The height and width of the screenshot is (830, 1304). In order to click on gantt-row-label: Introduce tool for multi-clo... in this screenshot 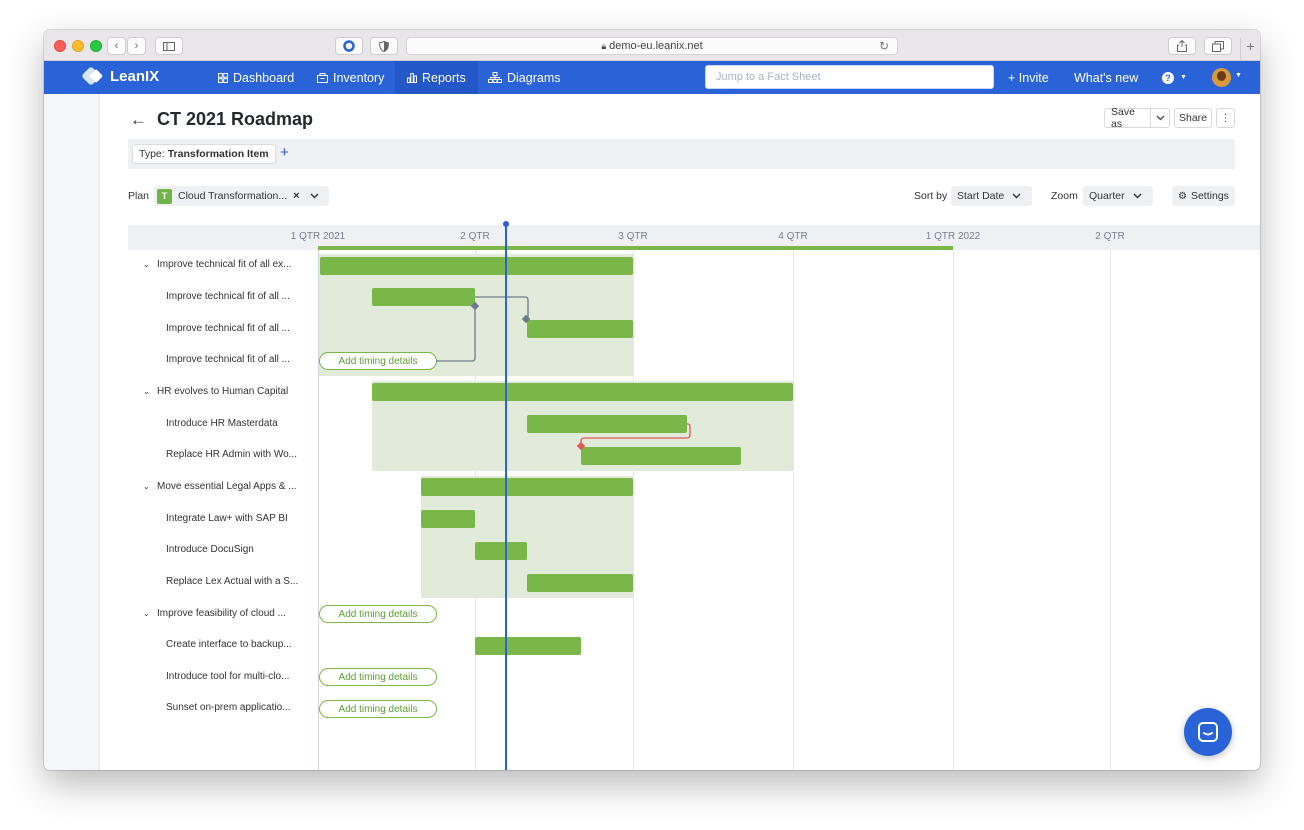, I will do `click(227, 676)`.